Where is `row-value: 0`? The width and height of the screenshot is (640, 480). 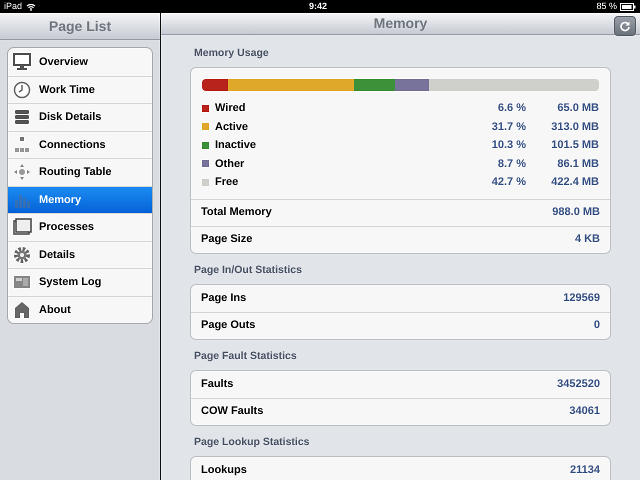
row-value: 0 is located at coordinates (597, 326).